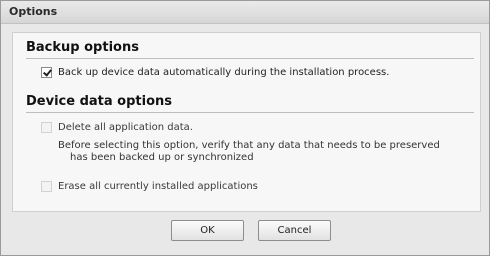  Describe the element at coordinates (125, 127) in the screenshot. I see `delete-all-data-label: Delete all application data.` at that location.